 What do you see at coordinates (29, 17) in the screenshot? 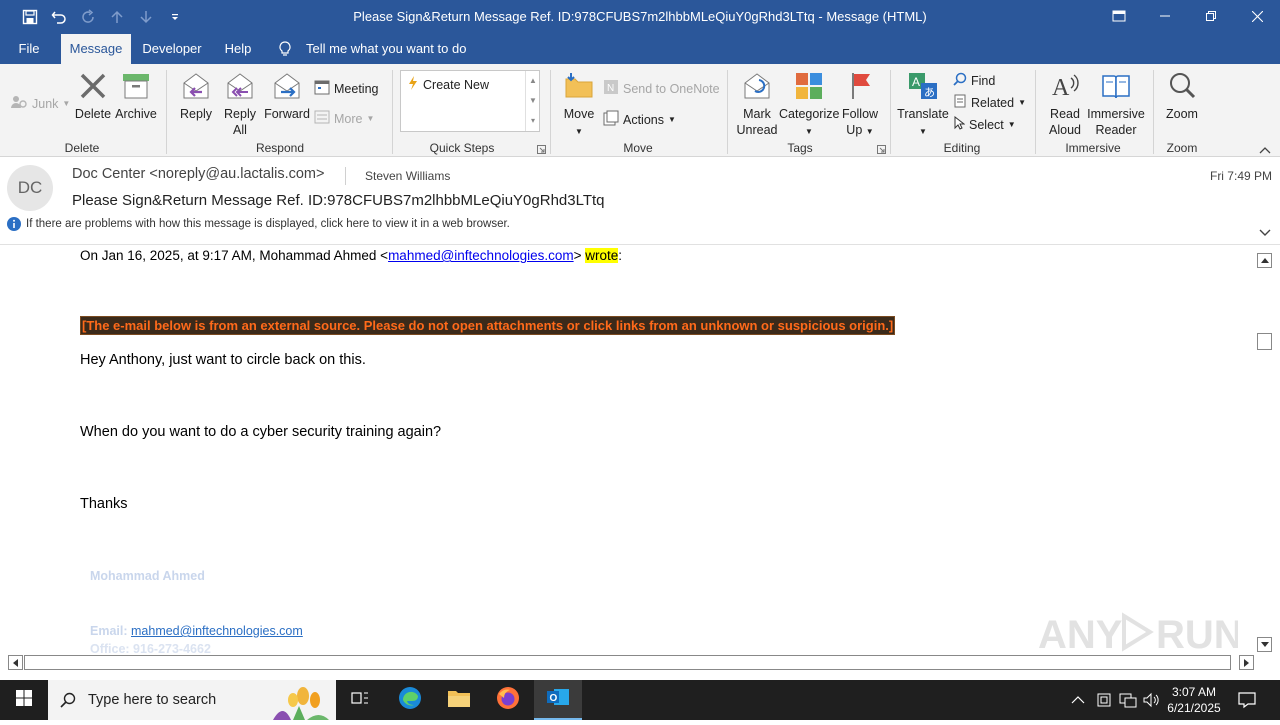
I see `save-icon` at bounding box center [29, 17].